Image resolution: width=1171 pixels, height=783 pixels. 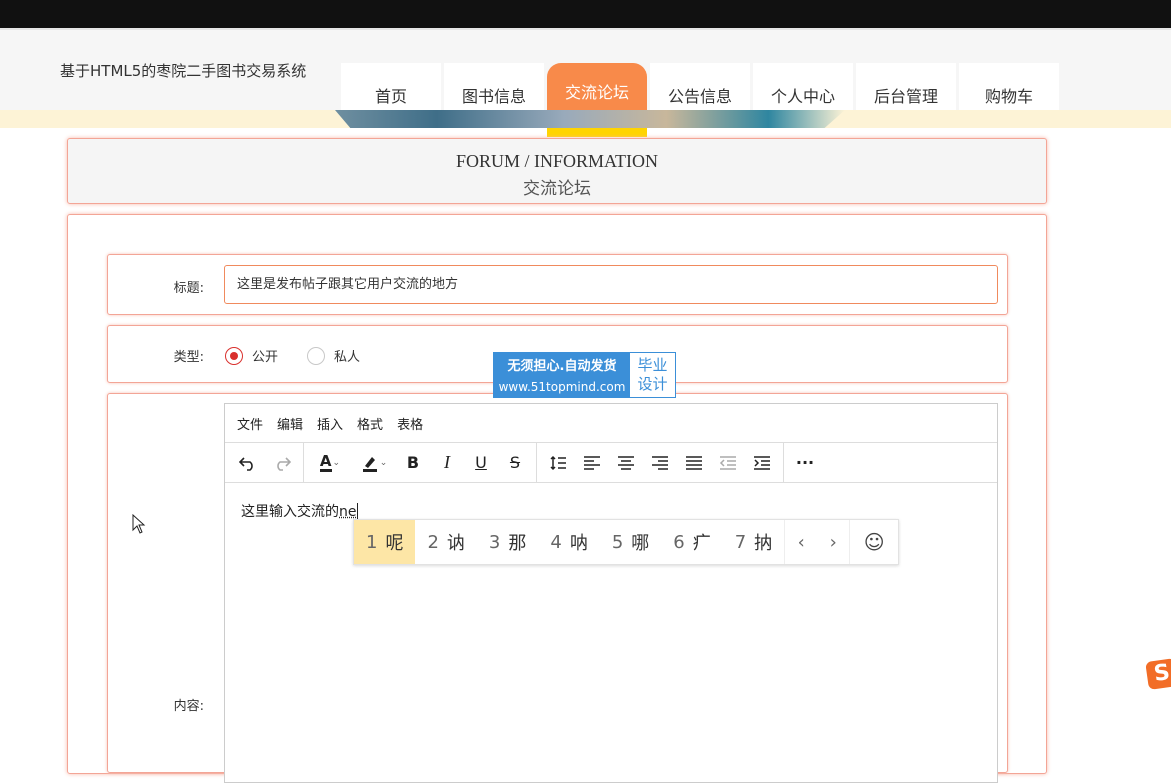 I want to click on editor-toolbar: A ⌄ ⌄ B I U S ···, so click(x=611, y=463).